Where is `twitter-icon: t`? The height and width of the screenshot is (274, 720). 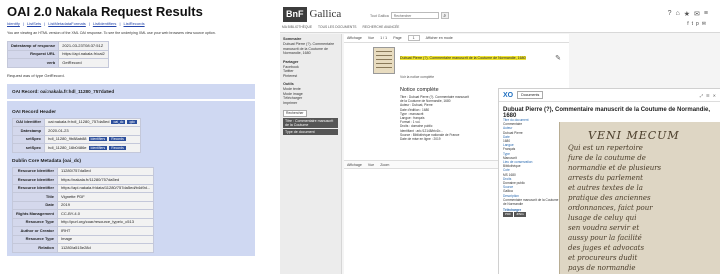 twitter-icon: t is located at coordinates (692, 24).